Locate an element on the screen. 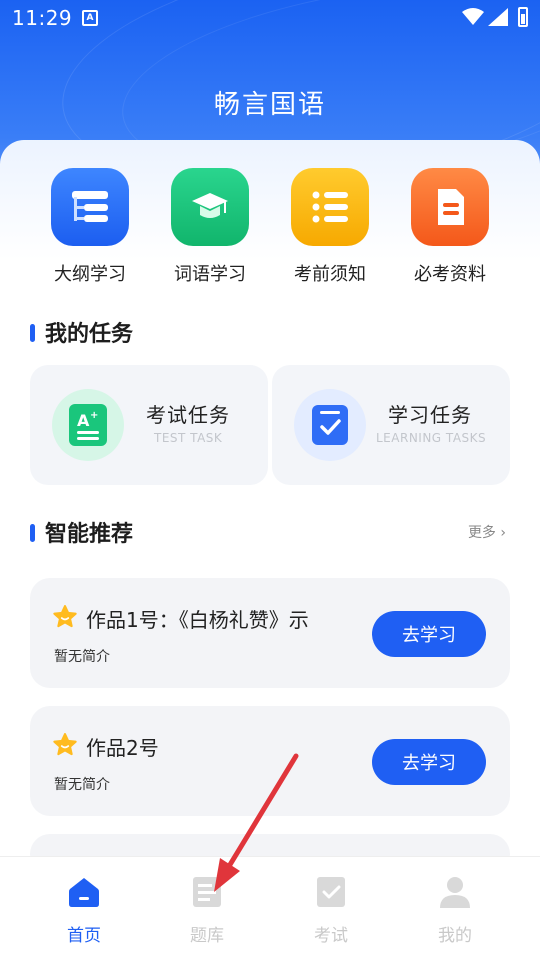 The image size is (540, 960). exam-task-card: A + 考试任务 TEST TASK is located at coordinates (149, 425).